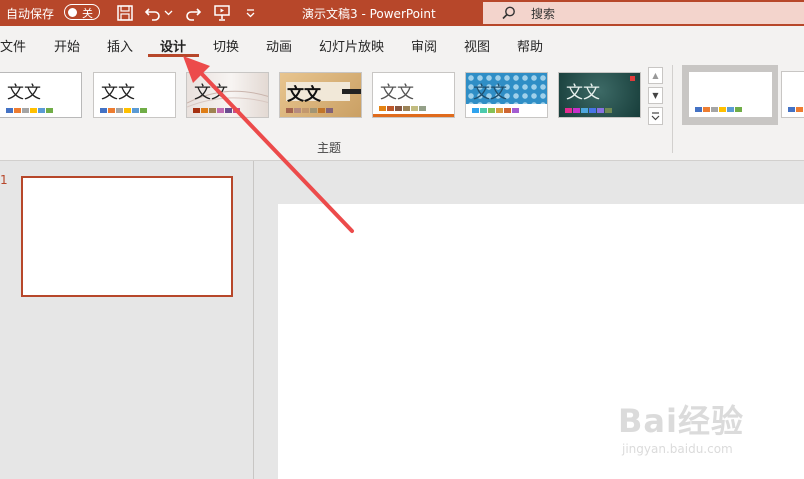 The width and height of the screenshot is (804, 479). I want to click on slide-number: 1, so click(4, 180).